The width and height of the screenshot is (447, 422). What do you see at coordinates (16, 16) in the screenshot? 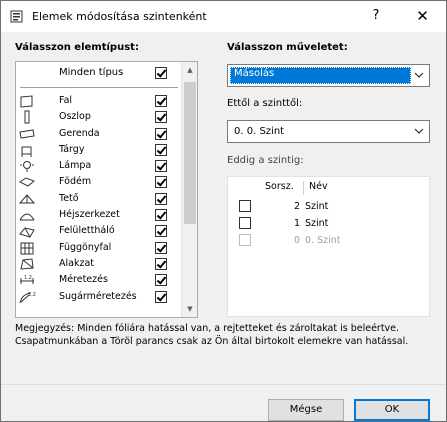
I see `app-icon` at bounding box center [16, 16].